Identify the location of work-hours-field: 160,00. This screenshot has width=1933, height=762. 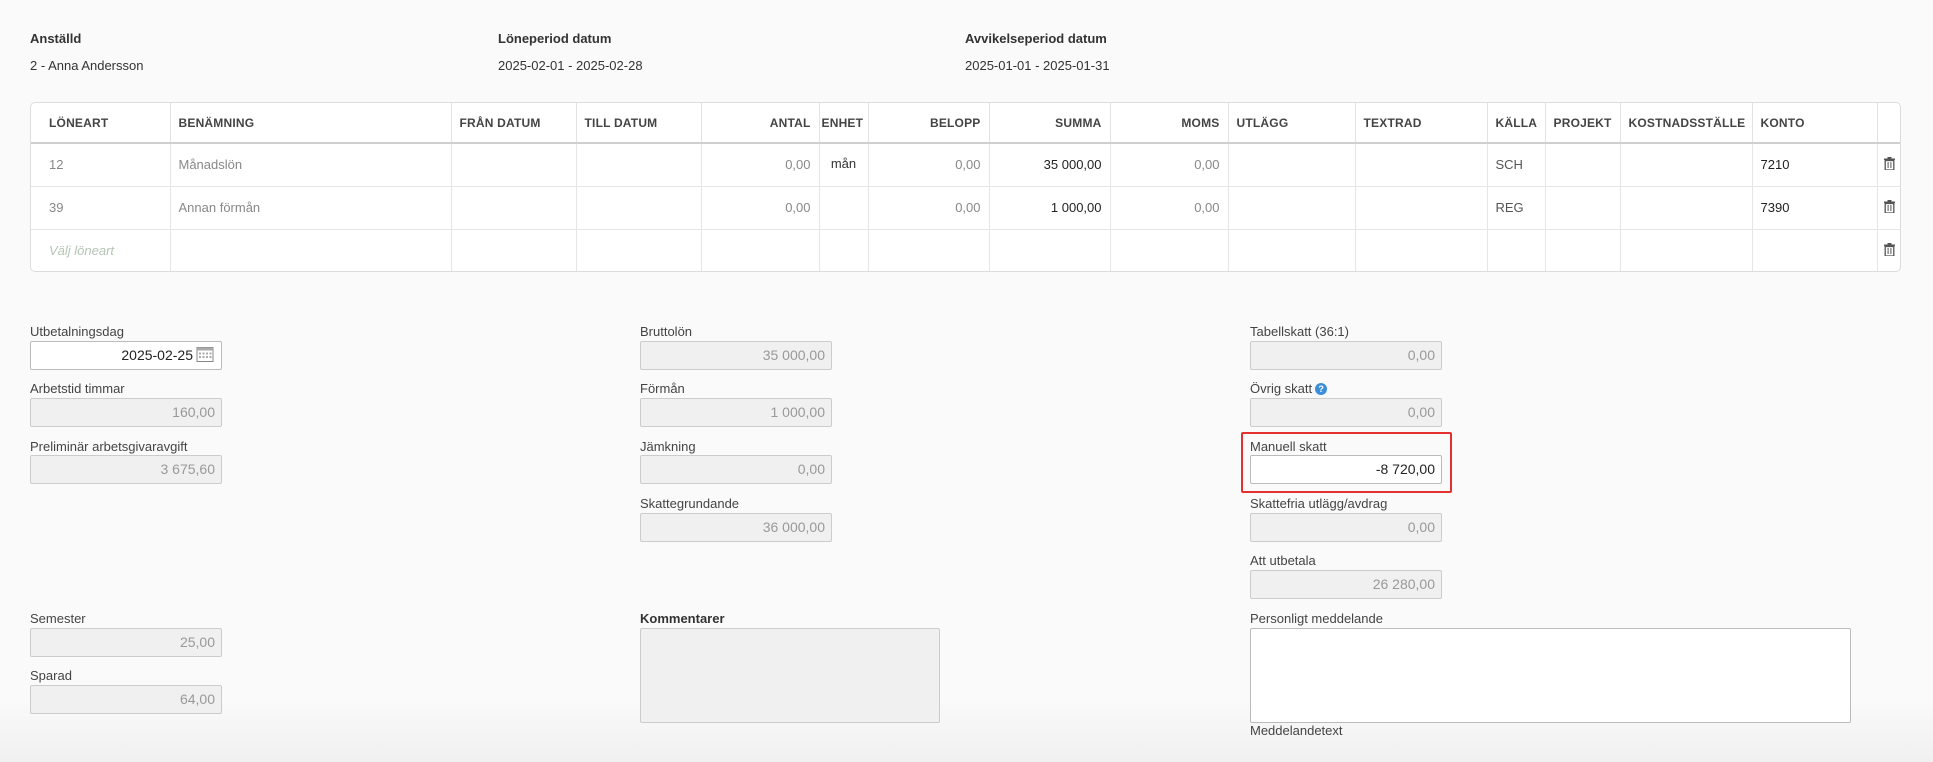
(126, 412).